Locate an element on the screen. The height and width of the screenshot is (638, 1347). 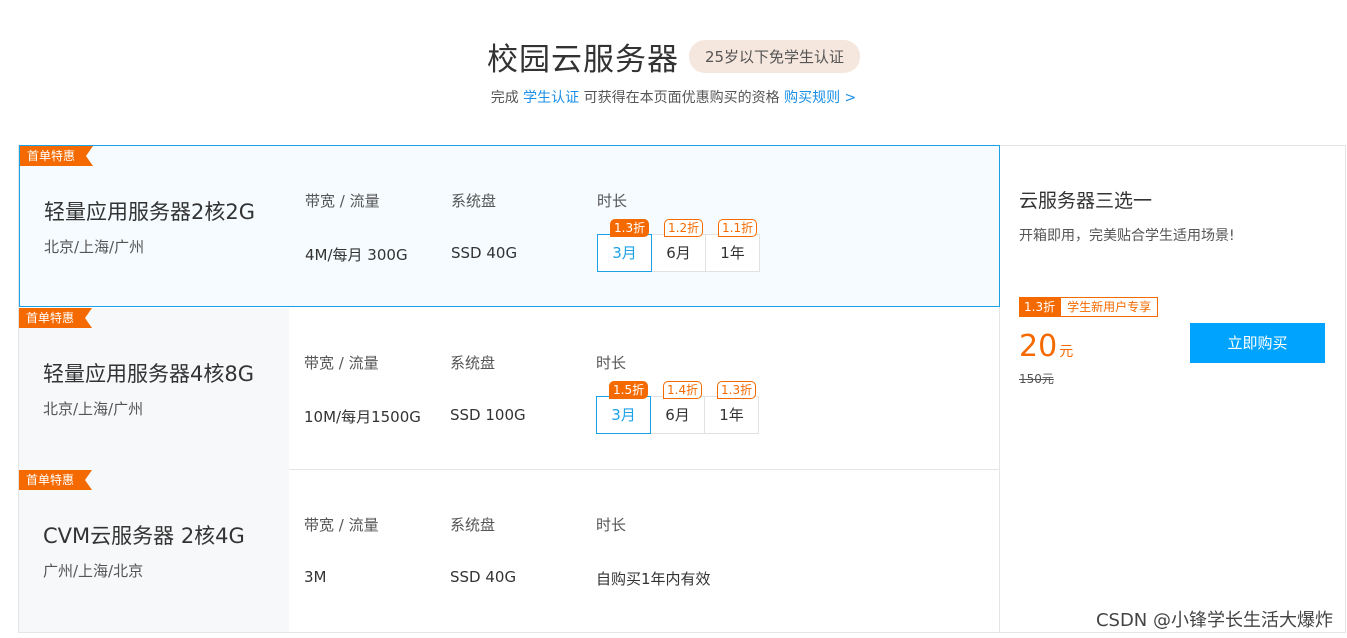
title-row: 校园云服务器 25岁以下免学生认证 is located at coordinates (673, 56).